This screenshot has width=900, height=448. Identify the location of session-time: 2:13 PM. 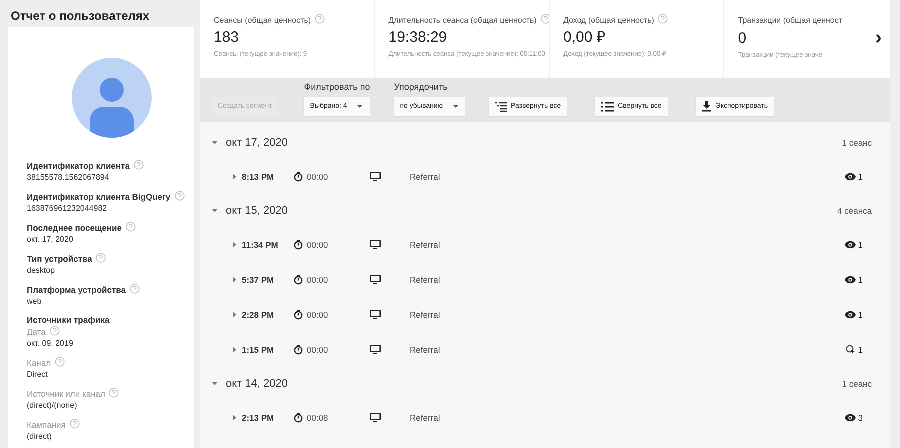
(268, 417).